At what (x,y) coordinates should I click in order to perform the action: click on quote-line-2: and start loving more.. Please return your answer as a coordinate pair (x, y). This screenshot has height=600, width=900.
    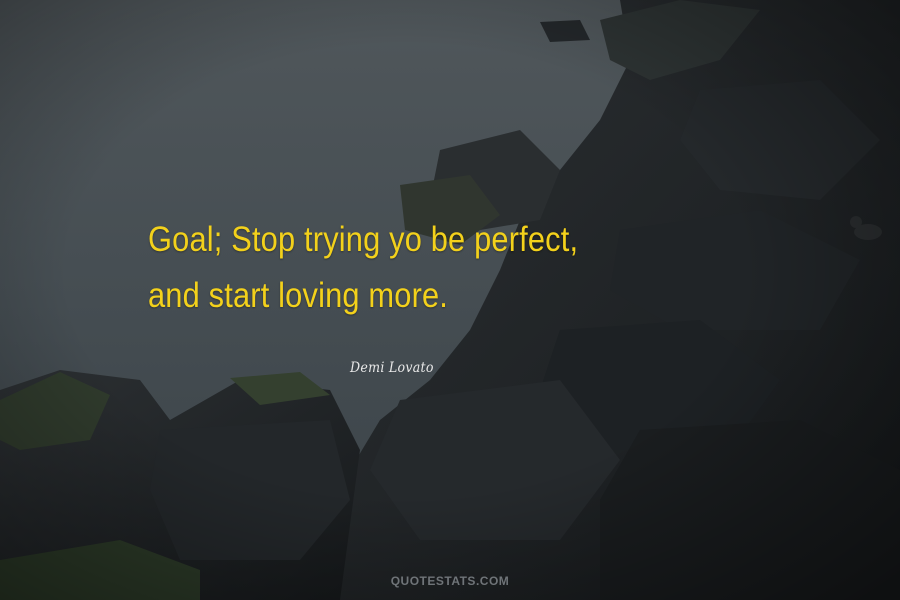
    Looking at the image, I should click on (298, 295).